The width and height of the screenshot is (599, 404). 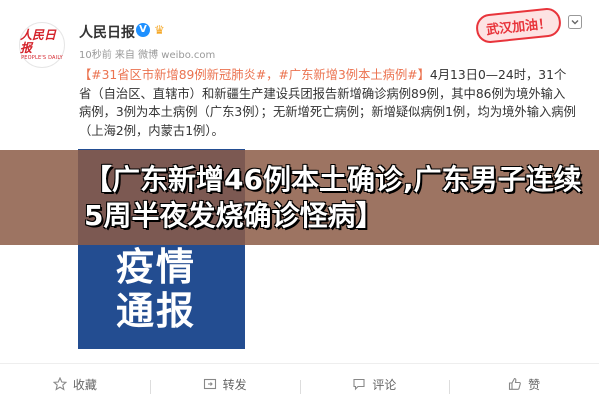 I want to click on verified-icon: V, so click(x=143, y=30).